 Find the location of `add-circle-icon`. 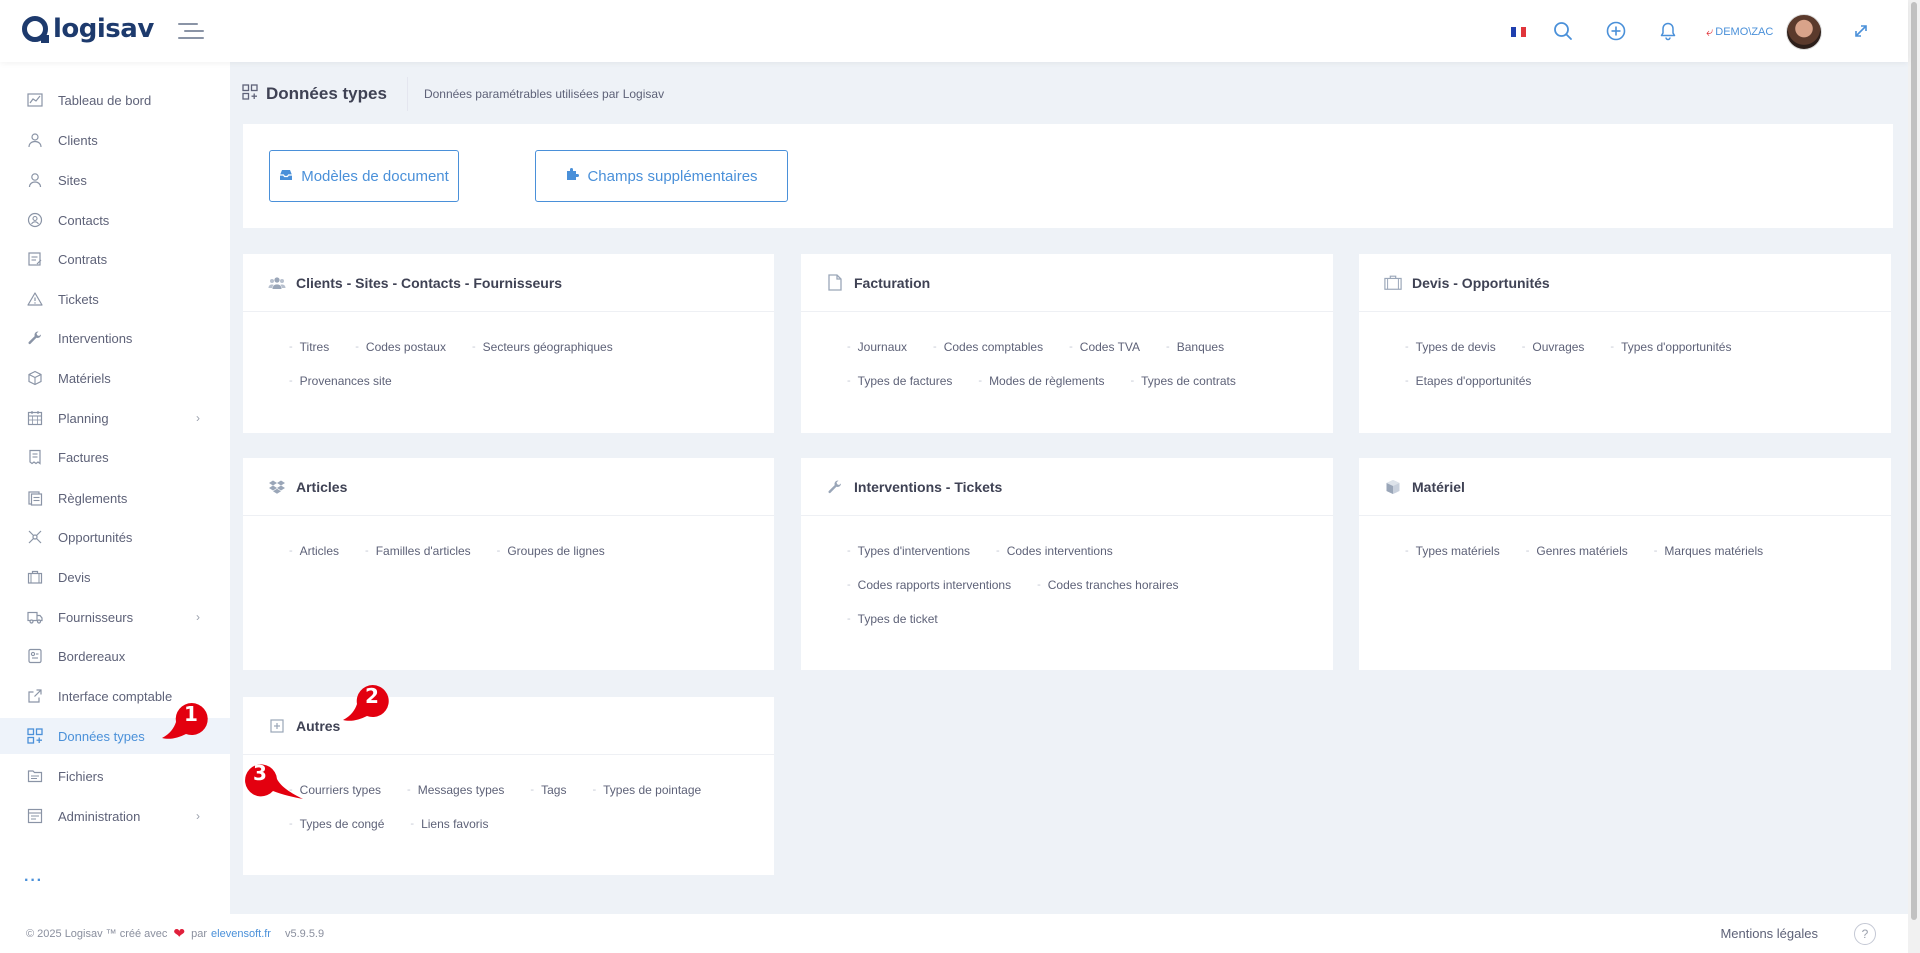

add-circle-icon is located at coordinates (1616, 31).